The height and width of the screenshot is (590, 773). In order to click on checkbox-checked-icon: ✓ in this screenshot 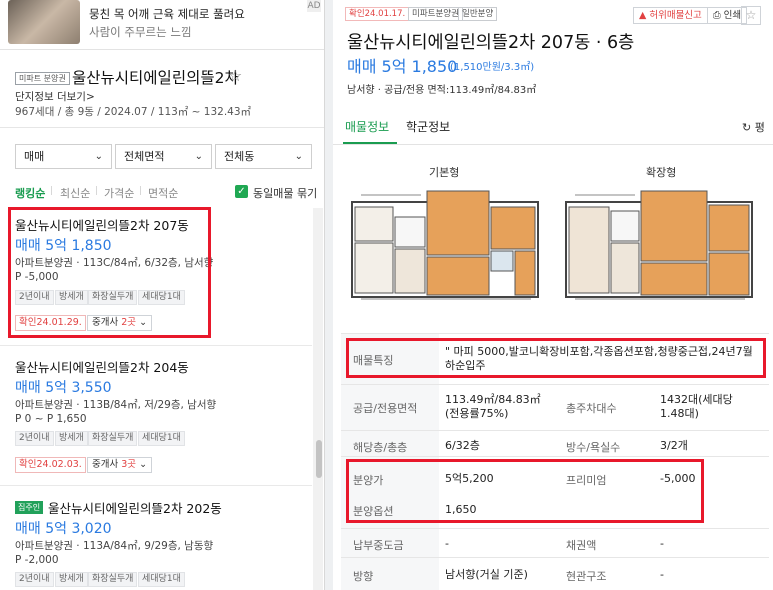, I will do `click(241, 191)`.